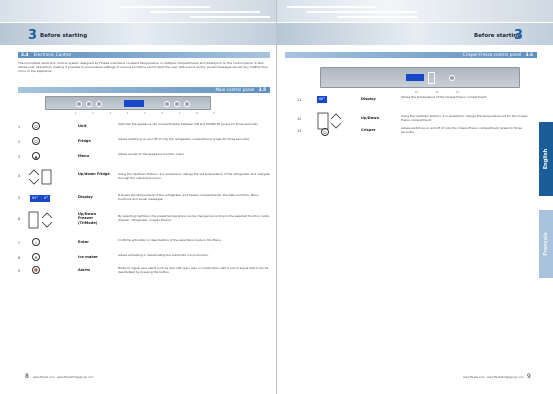  Describe the element at coordinates (52, 54) in the screenshot. I see `section-title: Electronic Control` at that location.